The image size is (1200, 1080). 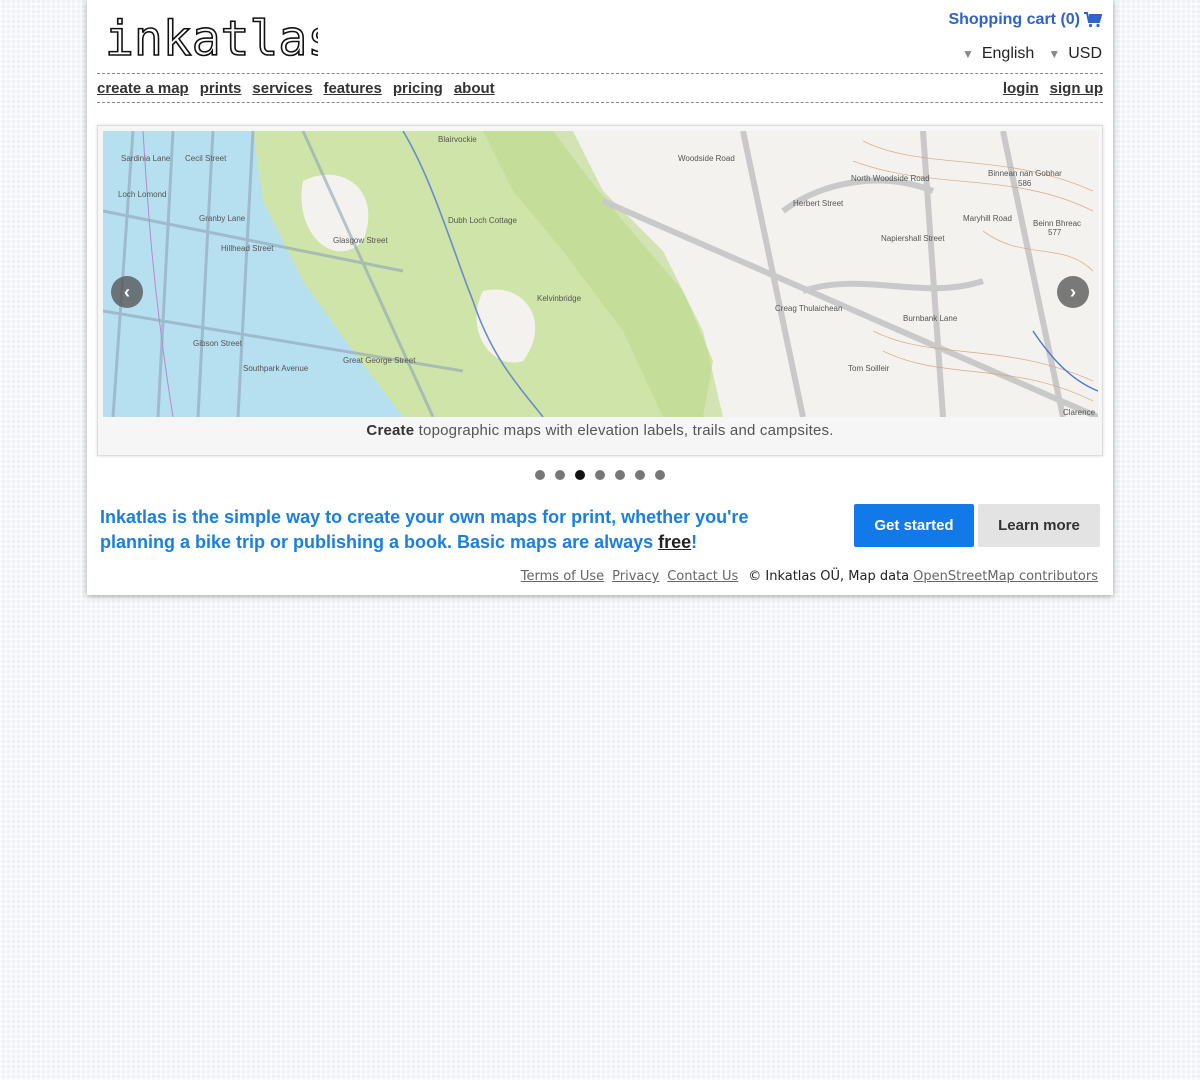 I want to click on chevron-left-icon: ‹, so click(x=127, y=291).